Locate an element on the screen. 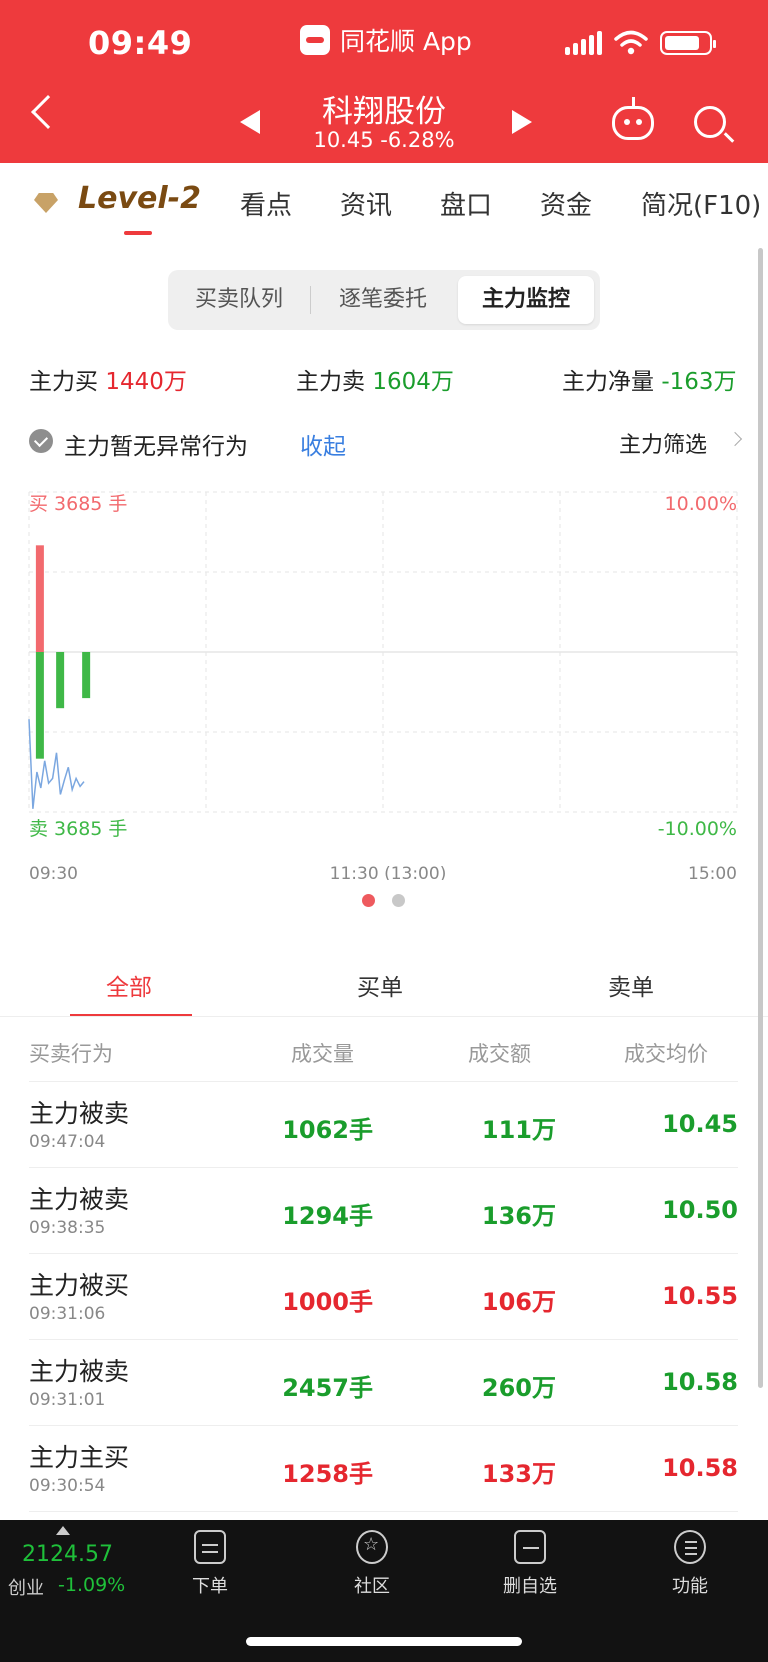 This screenshot has height=1662, width=768. level2-gem-icon is located at coordinates (46, 203).